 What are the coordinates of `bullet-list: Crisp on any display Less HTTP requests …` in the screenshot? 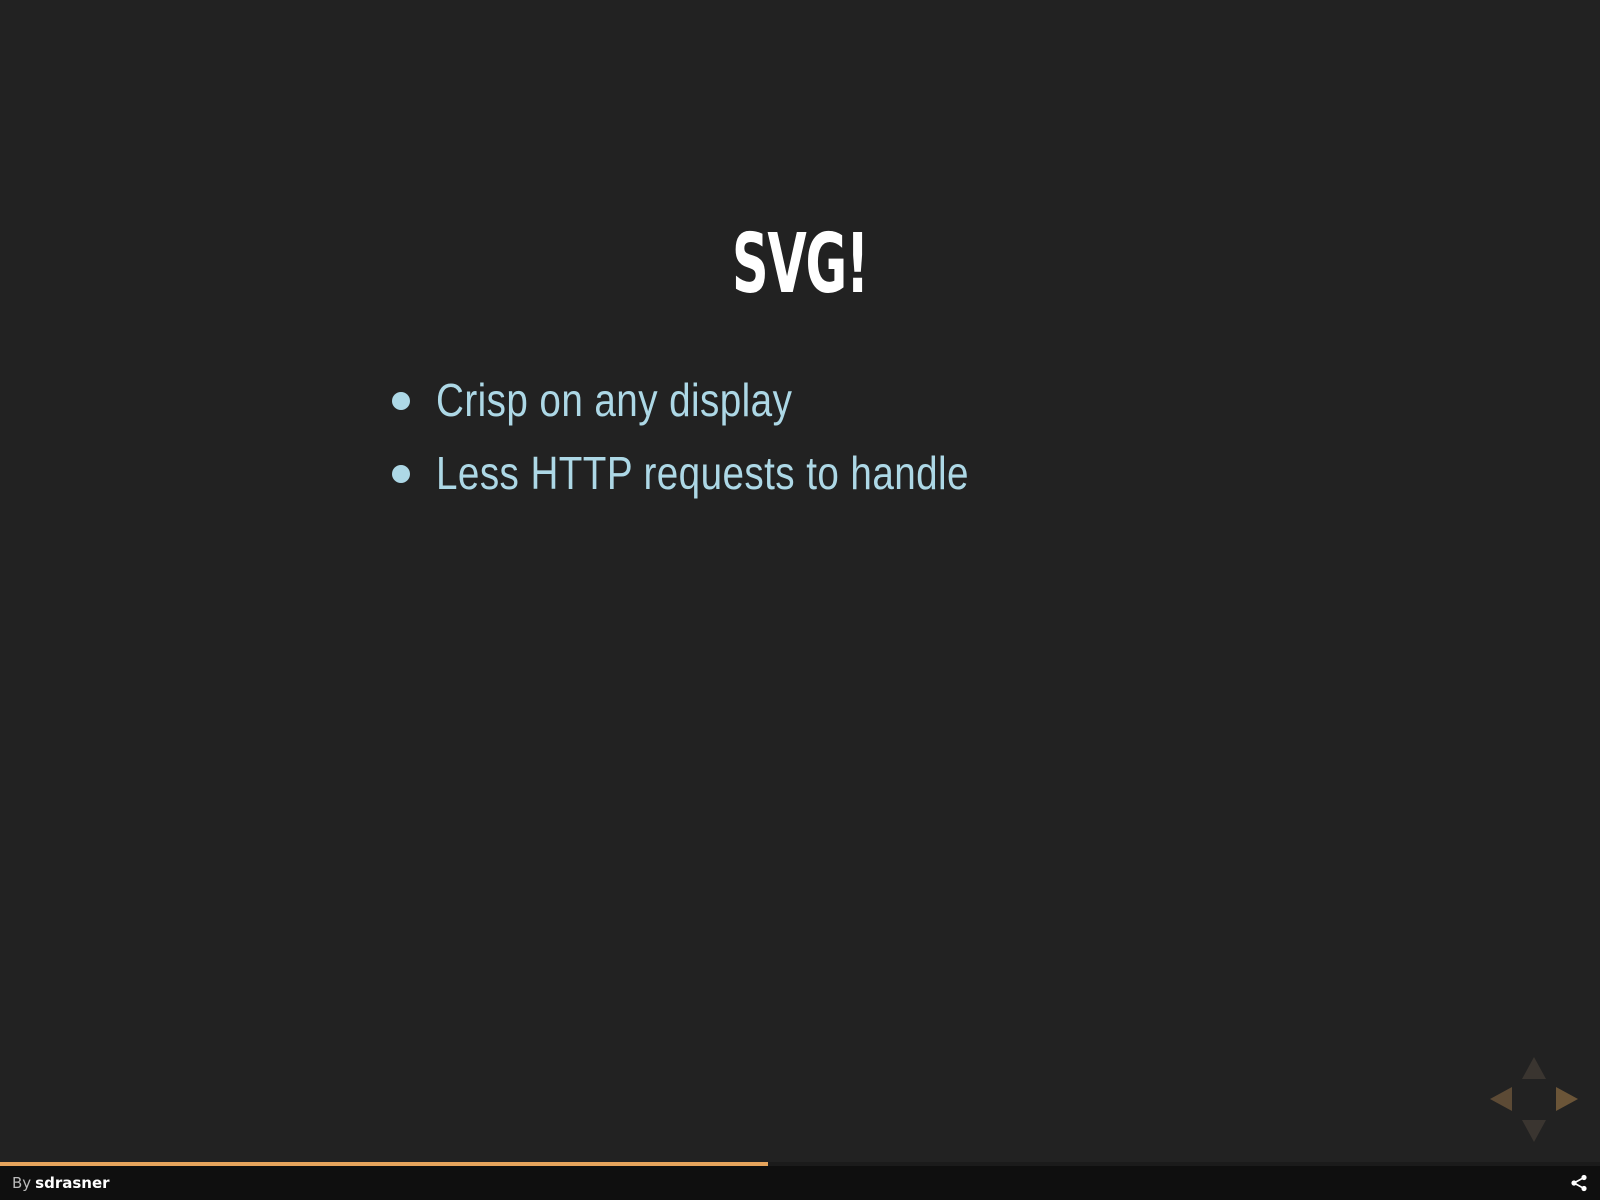 It's located at (731, 437).